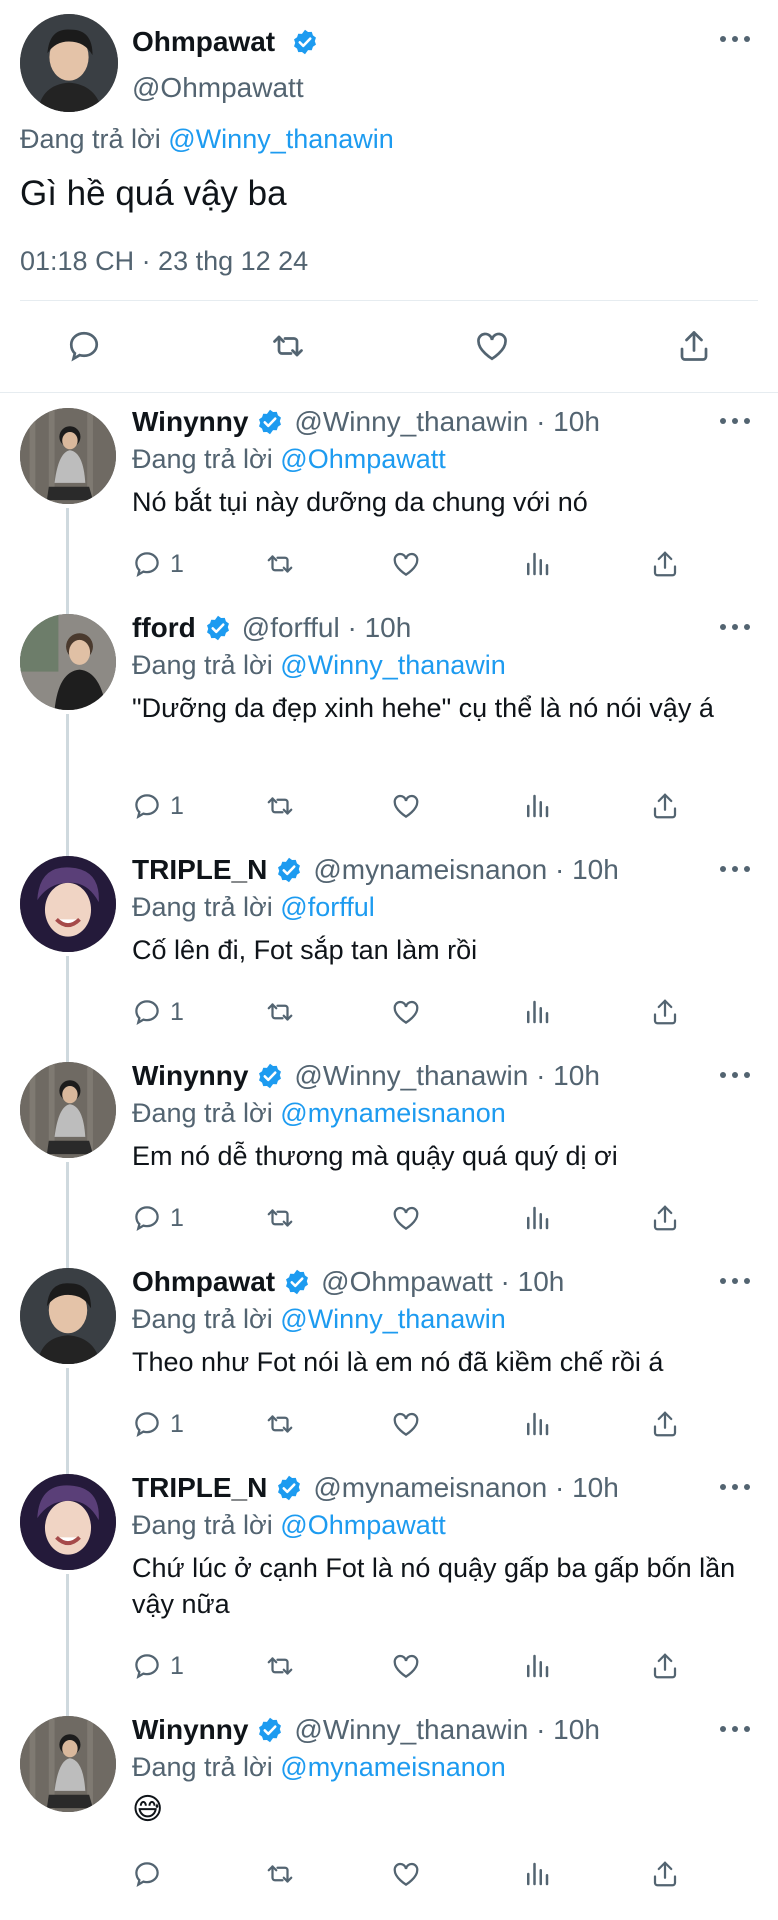 The height and width of the screenshot is (1920, 778). I want to click on reply-to-link: @forfful, so click(327, 907).